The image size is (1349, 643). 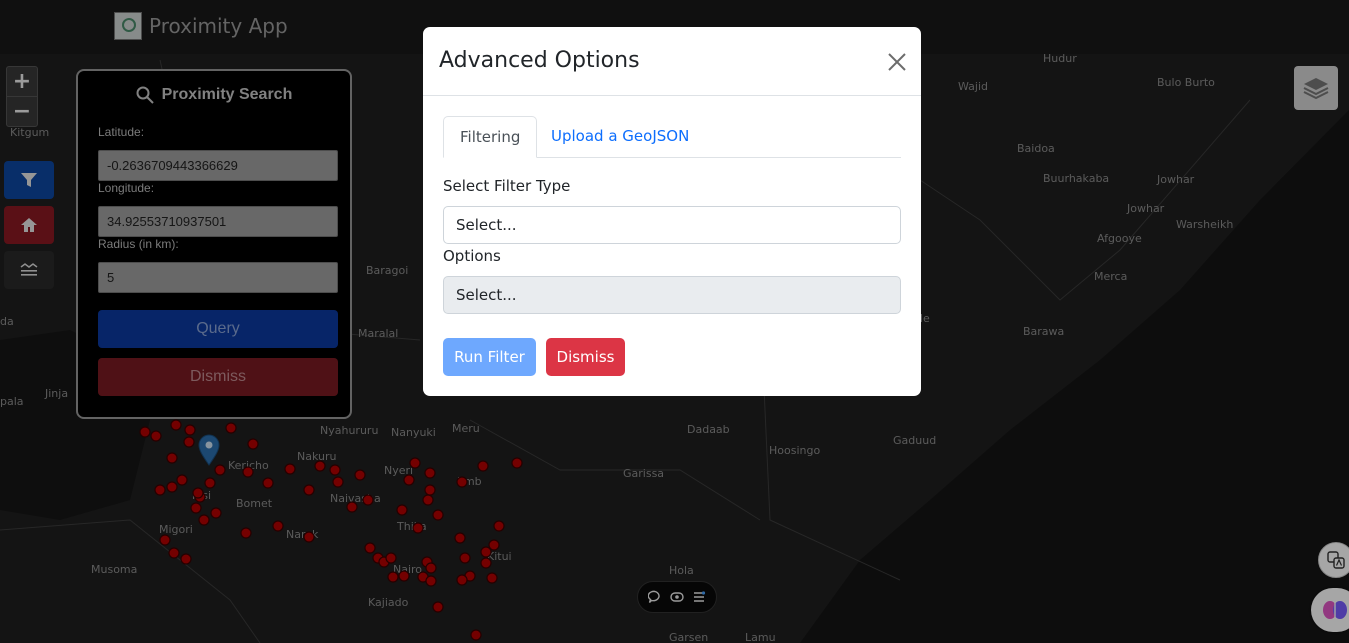 I want to click on modal-title: Advanced Options, so click(x=539, y=60).